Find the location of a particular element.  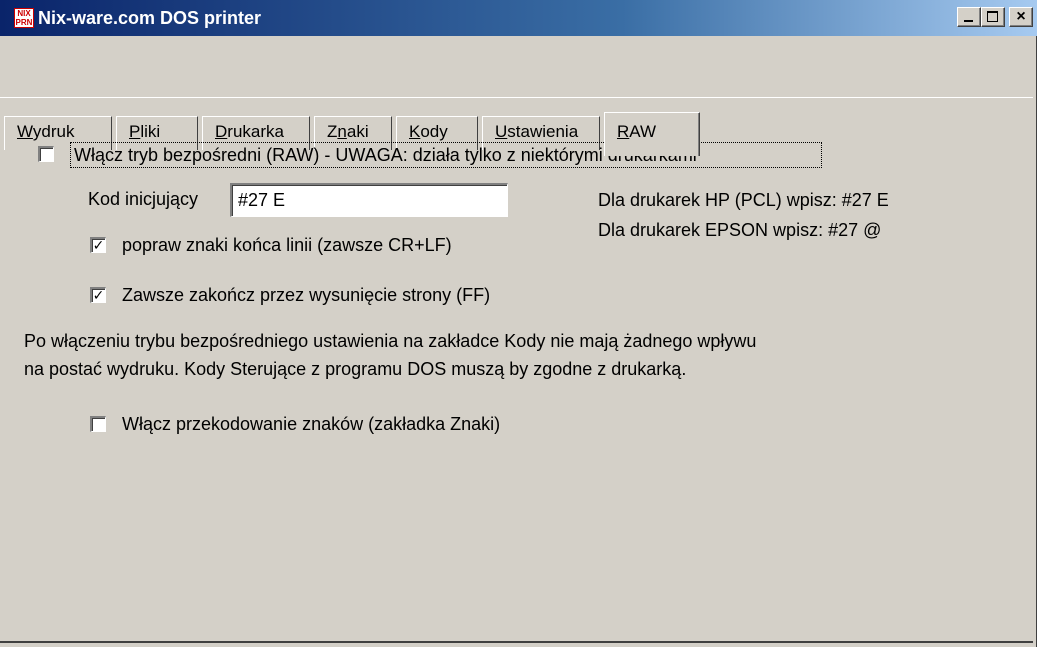

tab-label: Znaki is located at coordinates (348, 131).